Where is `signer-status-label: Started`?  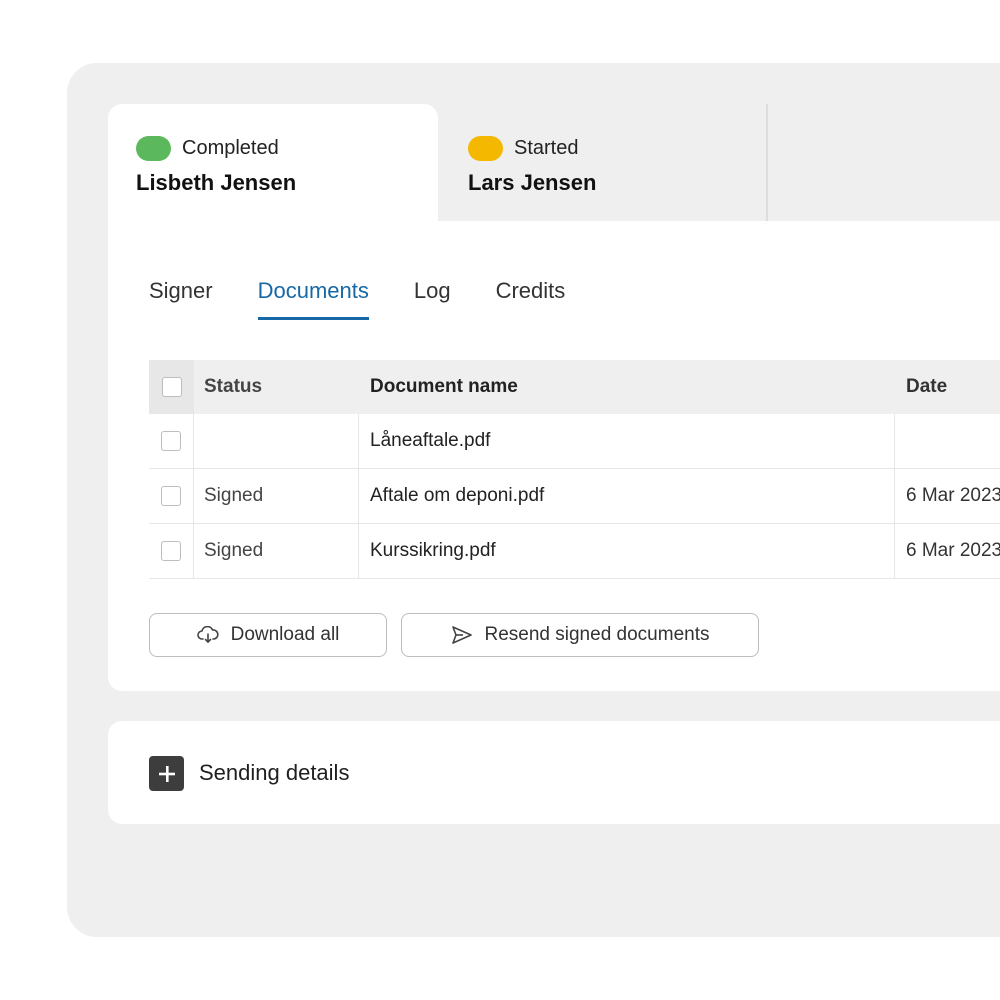
signer-status-label: Started is located at coordinates (546, 147).